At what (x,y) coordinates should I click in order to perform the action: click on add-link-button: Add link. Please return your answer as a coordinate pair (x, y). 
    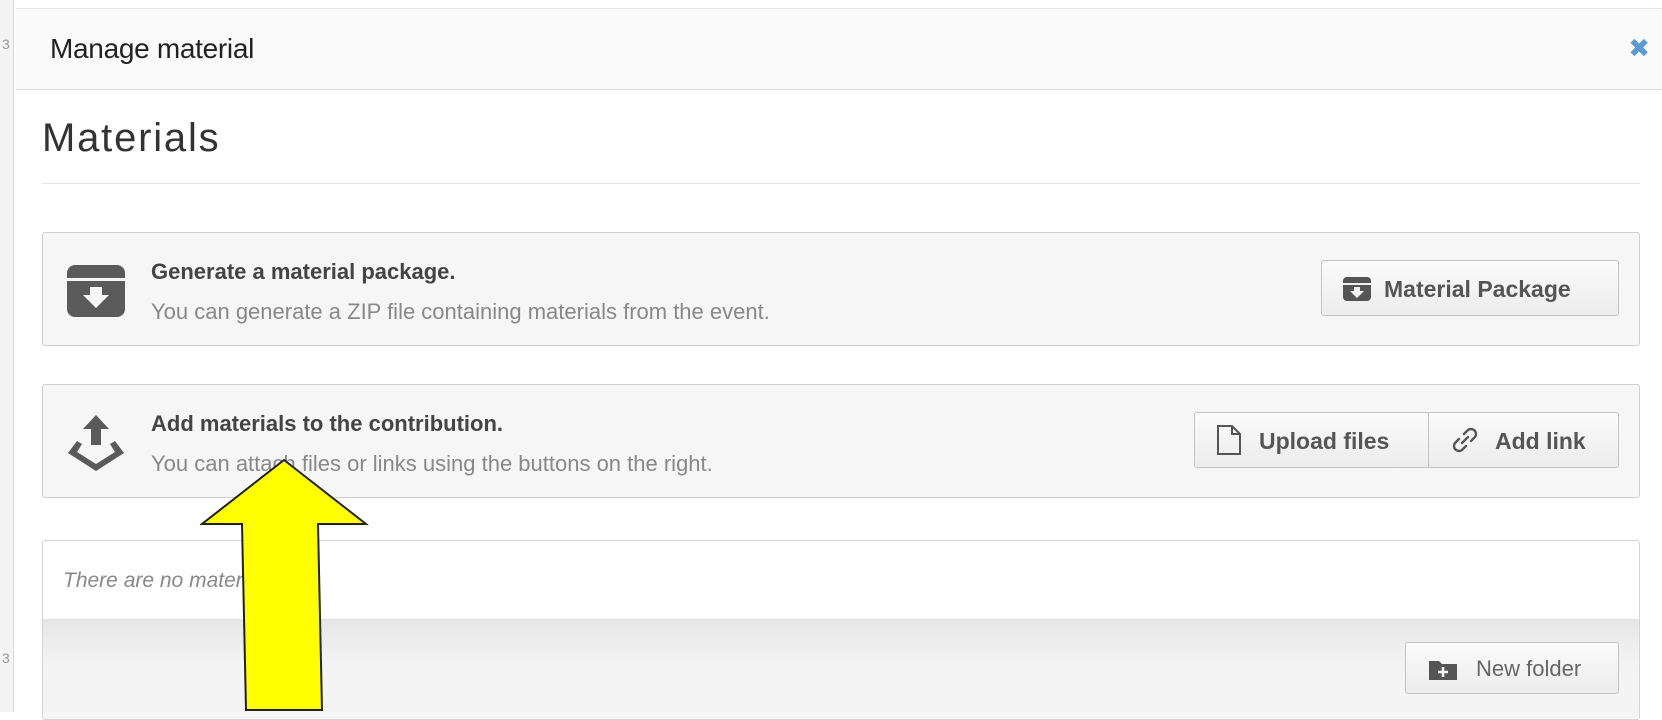
    Looking at the image, I should click on (1523, 440).